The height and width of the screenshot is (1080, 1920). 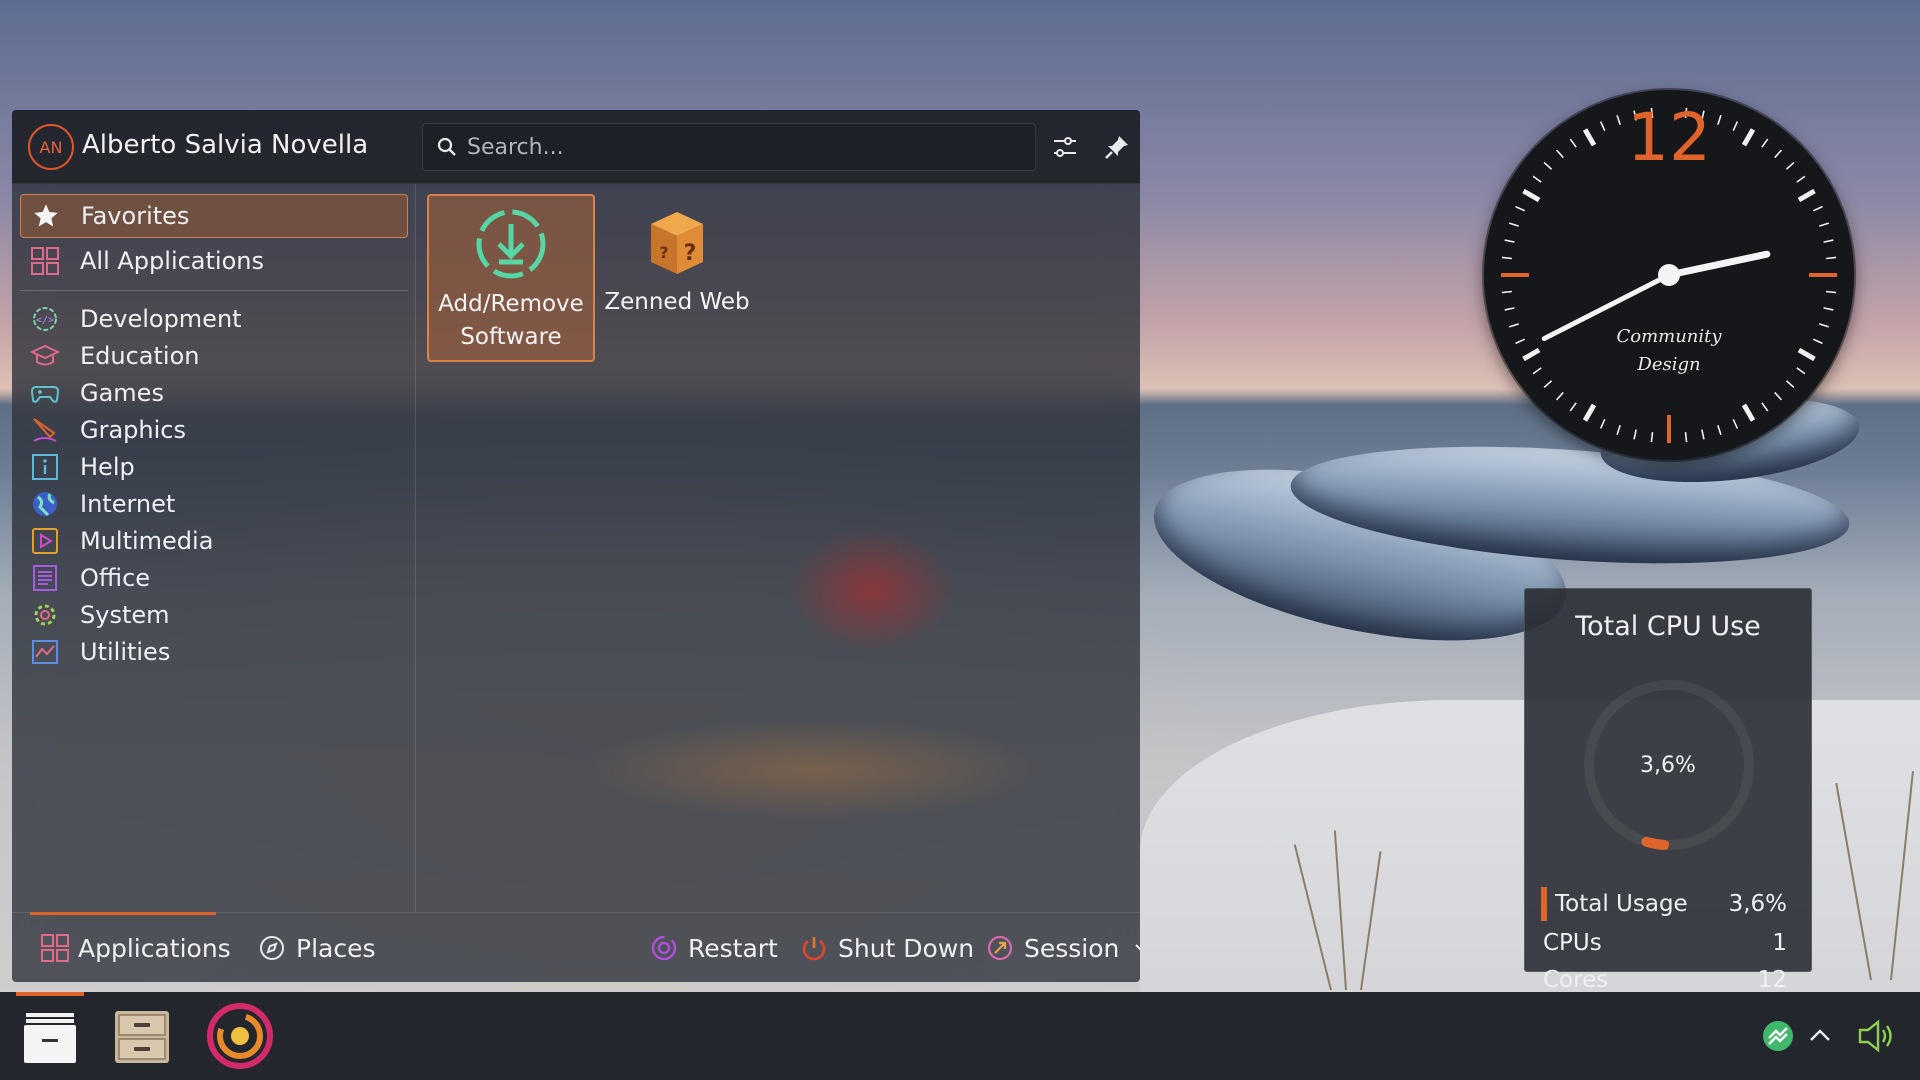 I want to click on search-input, so click(x=747, y=147).